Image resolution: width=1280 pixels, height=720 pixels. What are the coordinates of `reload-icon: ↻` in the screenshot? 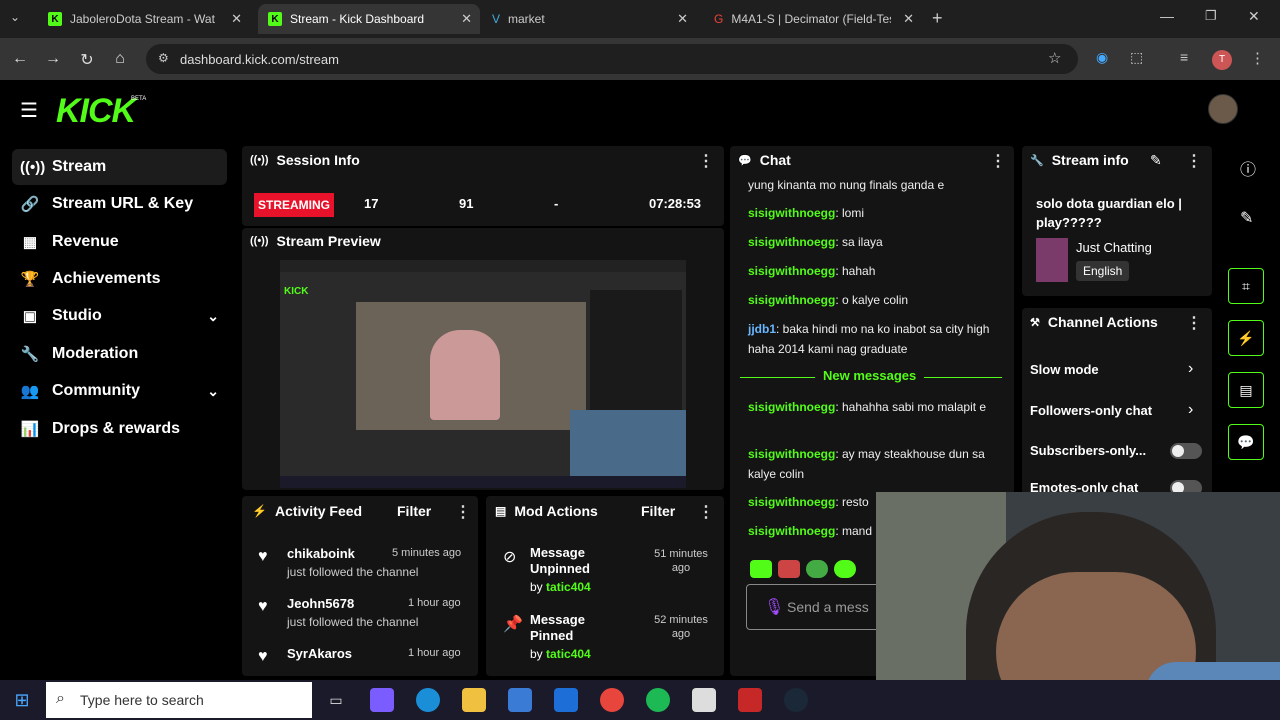 It's located at (87, 60).